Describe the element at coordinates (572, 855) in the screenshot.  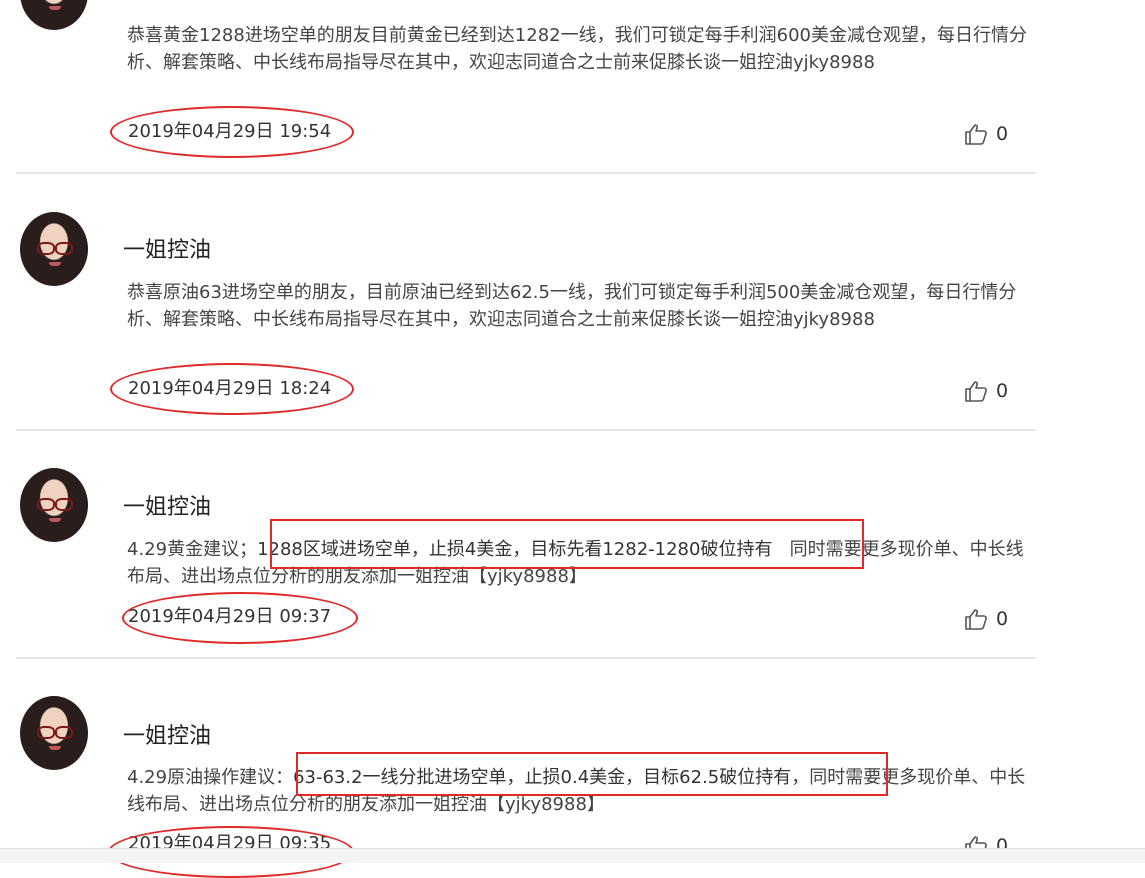
I see `bottom-bar` at that location.